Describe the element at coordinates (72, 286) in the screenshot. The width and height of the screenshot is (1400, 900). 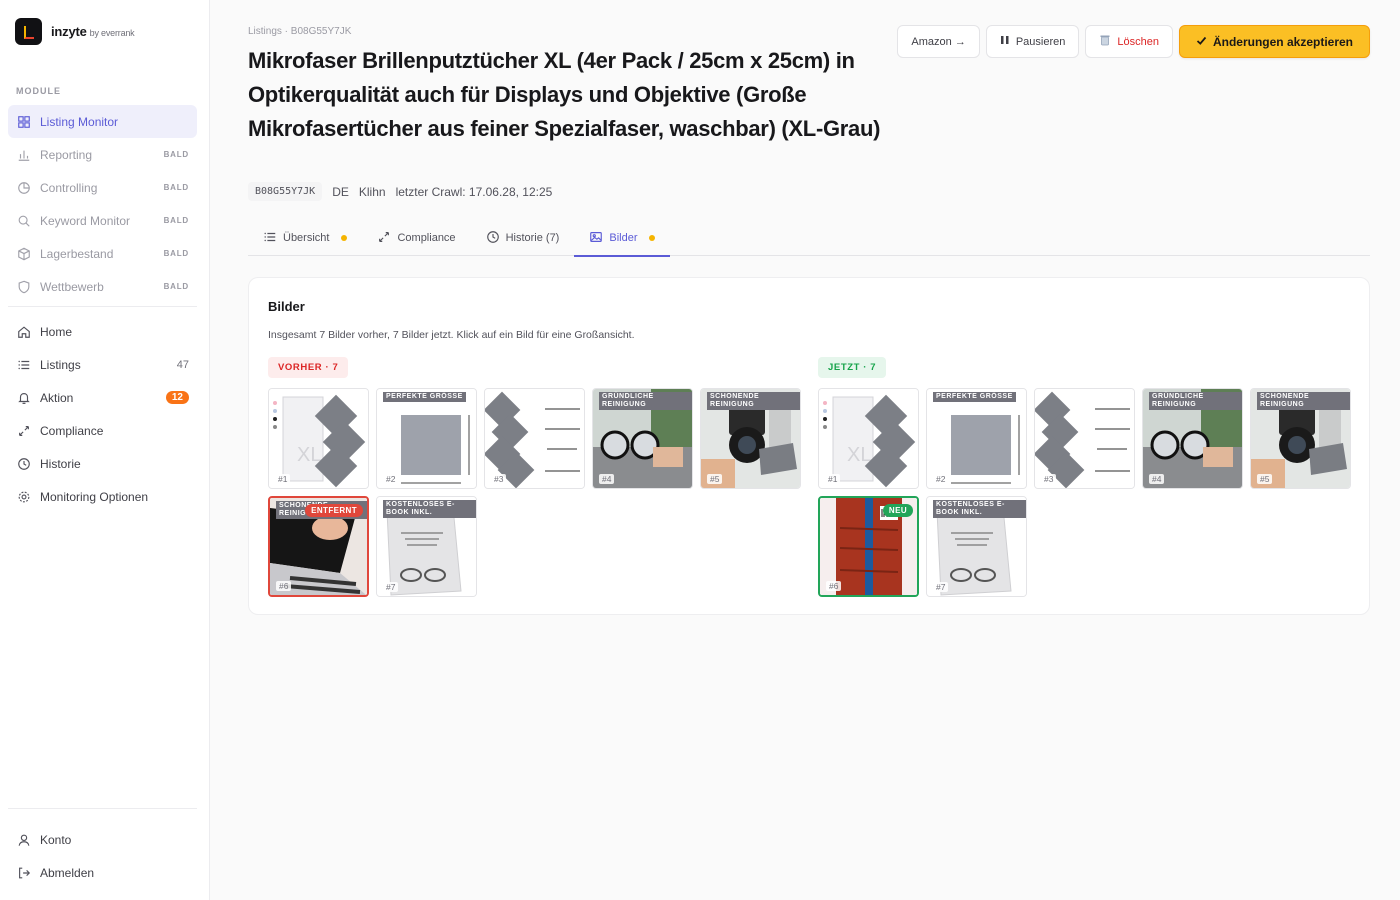
I see `sidebar-item-label: Wettbewerb` at that location.